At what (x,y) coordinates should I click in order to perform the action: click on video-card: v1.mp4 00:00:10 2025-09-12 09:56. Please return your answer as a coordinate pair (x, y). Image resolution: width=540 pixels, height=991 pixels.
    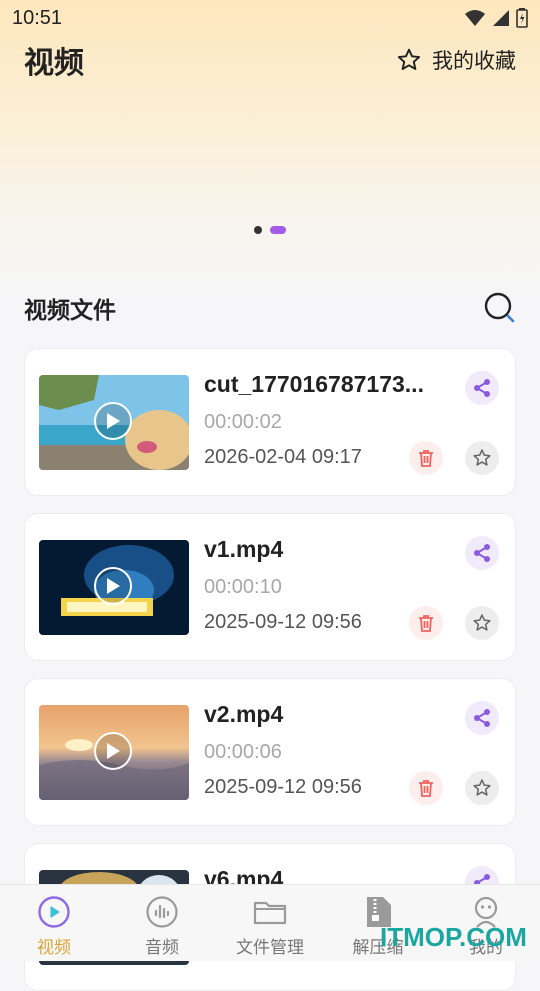
    Looking at the image, I should click on (270, 587).